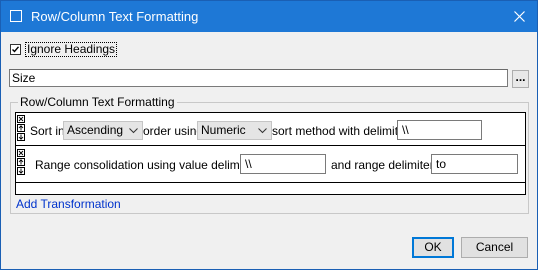 Image resolution: width=538 pixels, height=270 pixels. I want to click on row-2-controls, so click(21, 162).